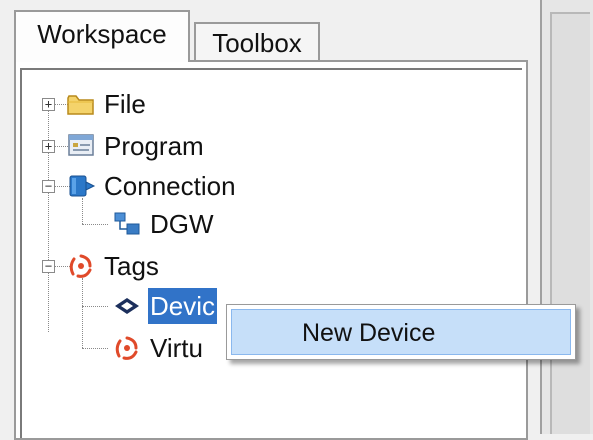 The width and height of the screenshot is (593, 440). I want to click on folder-icon, so click(81, 104).